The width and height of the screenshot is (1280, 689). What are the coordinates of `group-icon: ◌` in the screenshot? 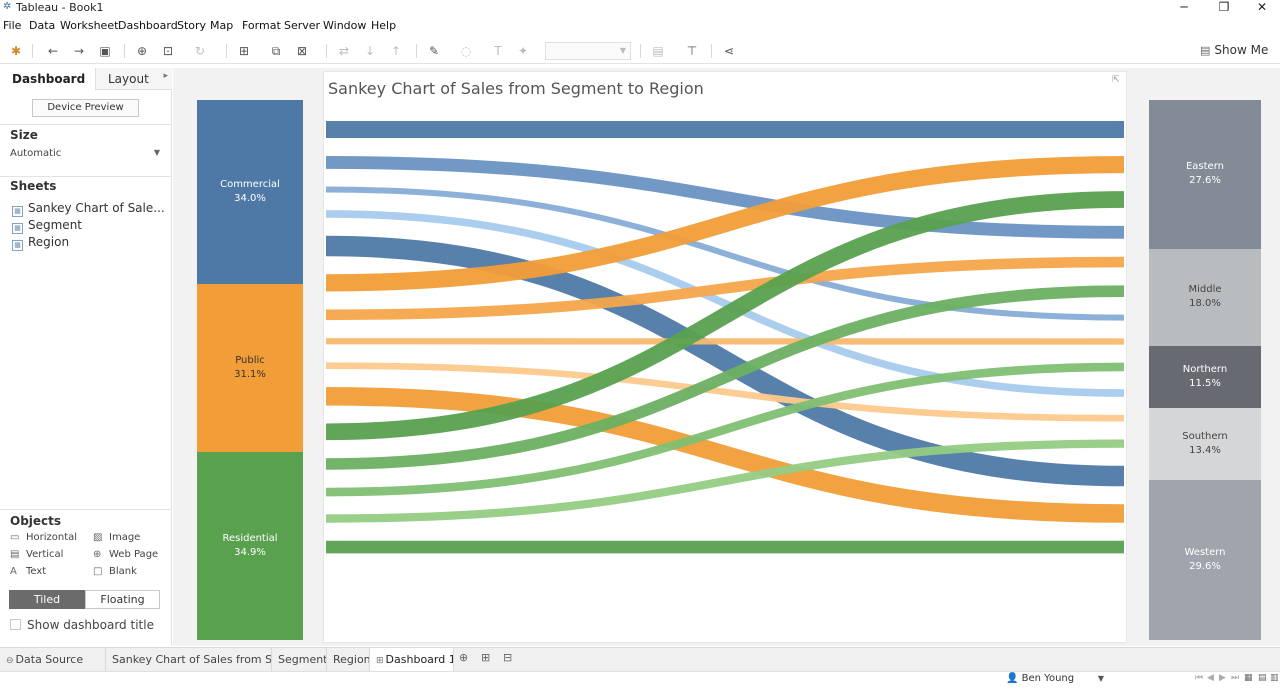 It's located at (466, 51).